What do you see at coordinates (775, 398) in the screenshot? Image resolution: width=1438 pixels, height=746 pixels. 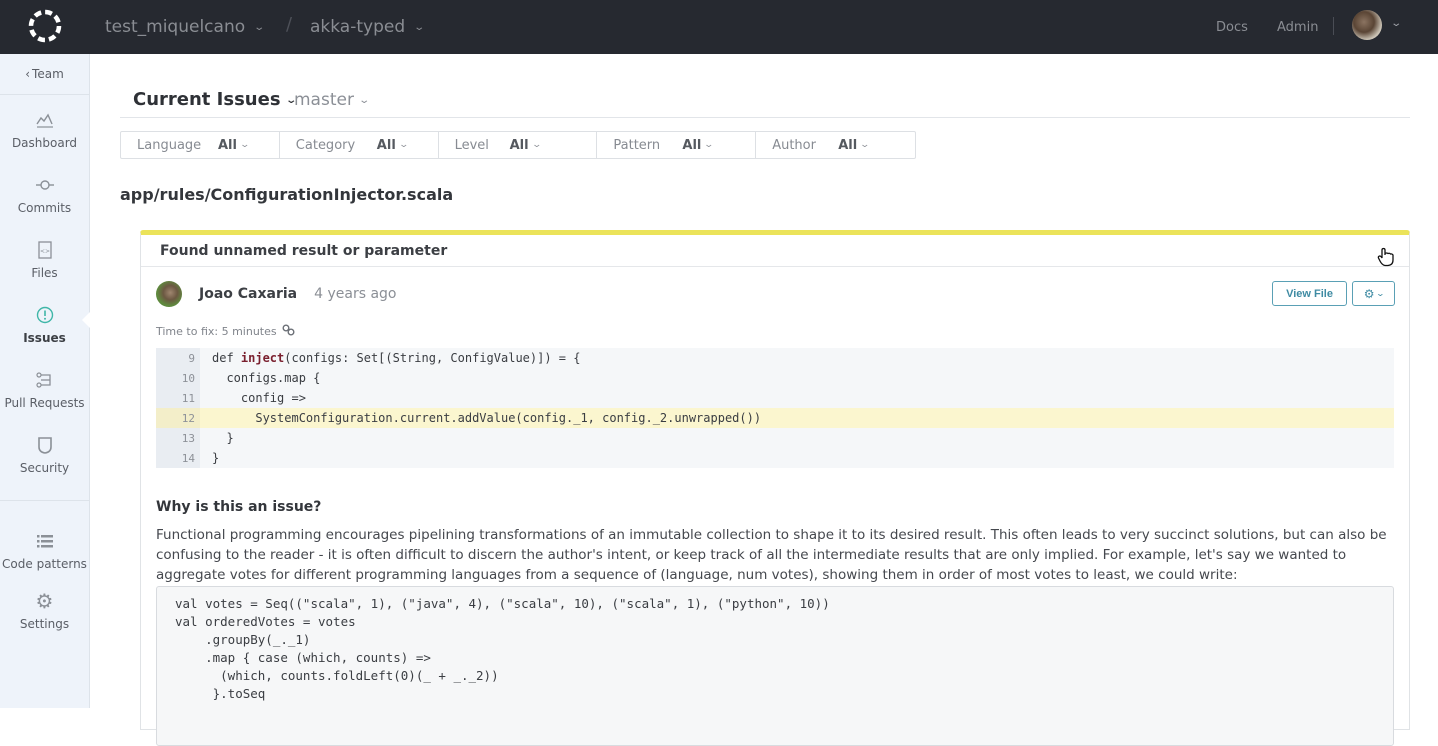 I see `code-line: 11 config =>` at bounding box center [775, 398].